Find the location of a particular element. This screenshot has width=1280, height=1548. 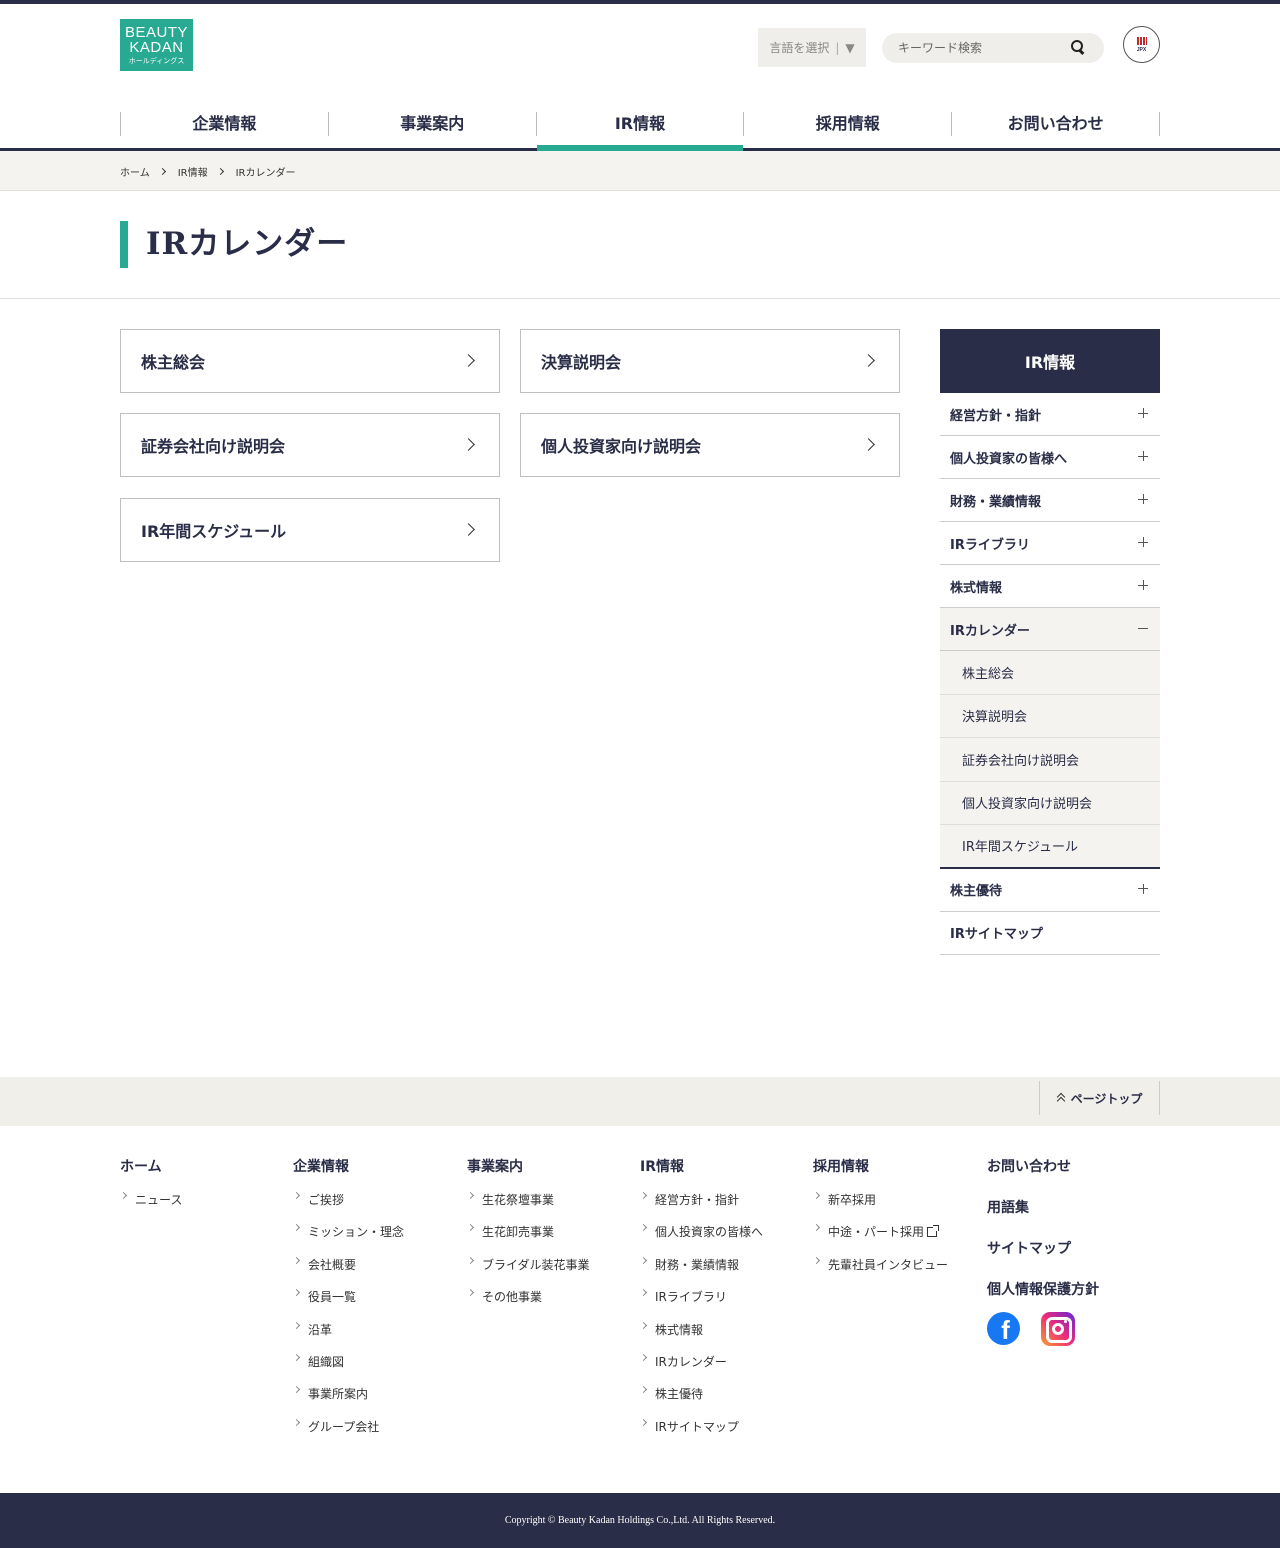

sidebar-subitem: 決算説明会 is located at coordinates (1050, 716).